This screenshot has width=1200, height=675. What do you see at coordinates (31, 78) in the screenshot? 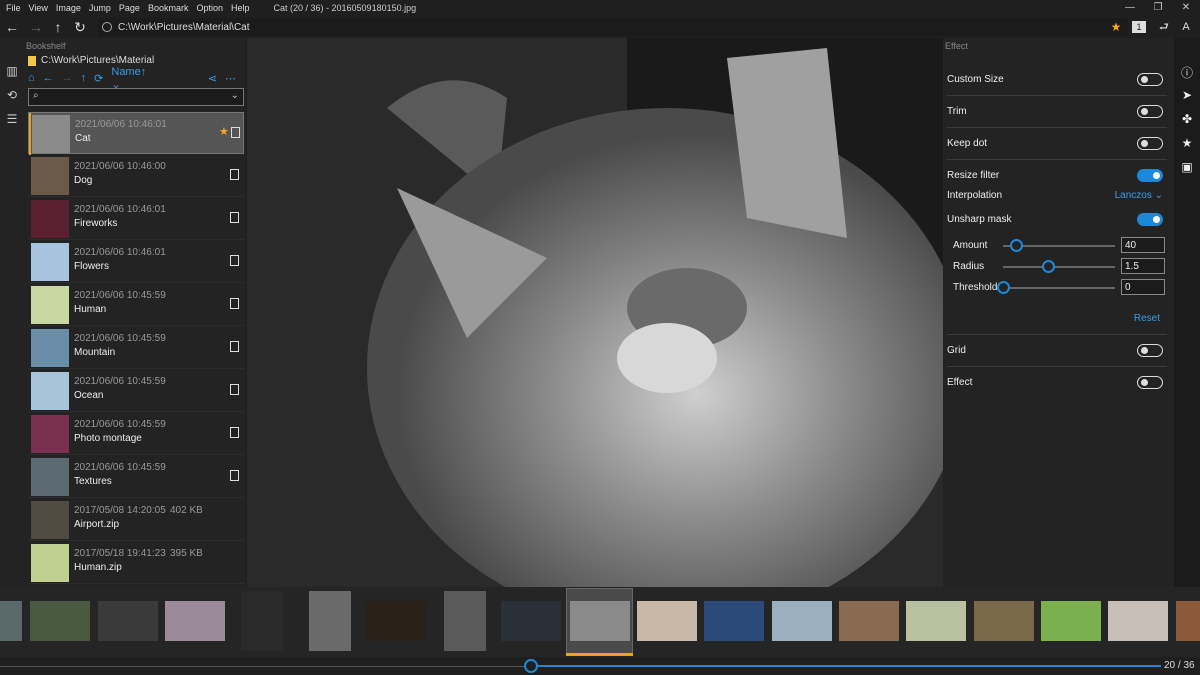
I see `home-icon: ⌂` at bounding box center [31, 78].